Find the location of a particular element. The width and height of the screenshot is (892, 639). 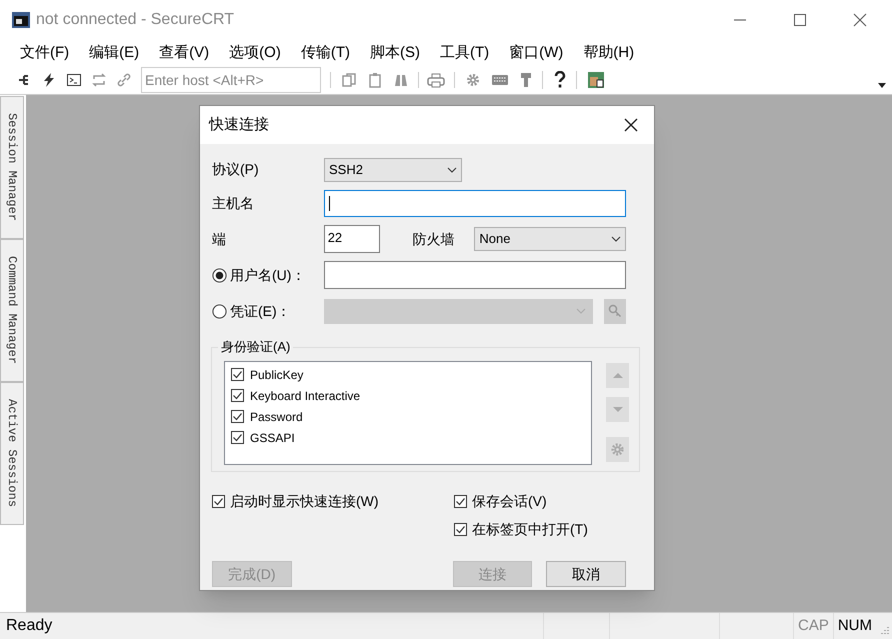

dropdown-caret-icon is located at coordinates (882, 85).